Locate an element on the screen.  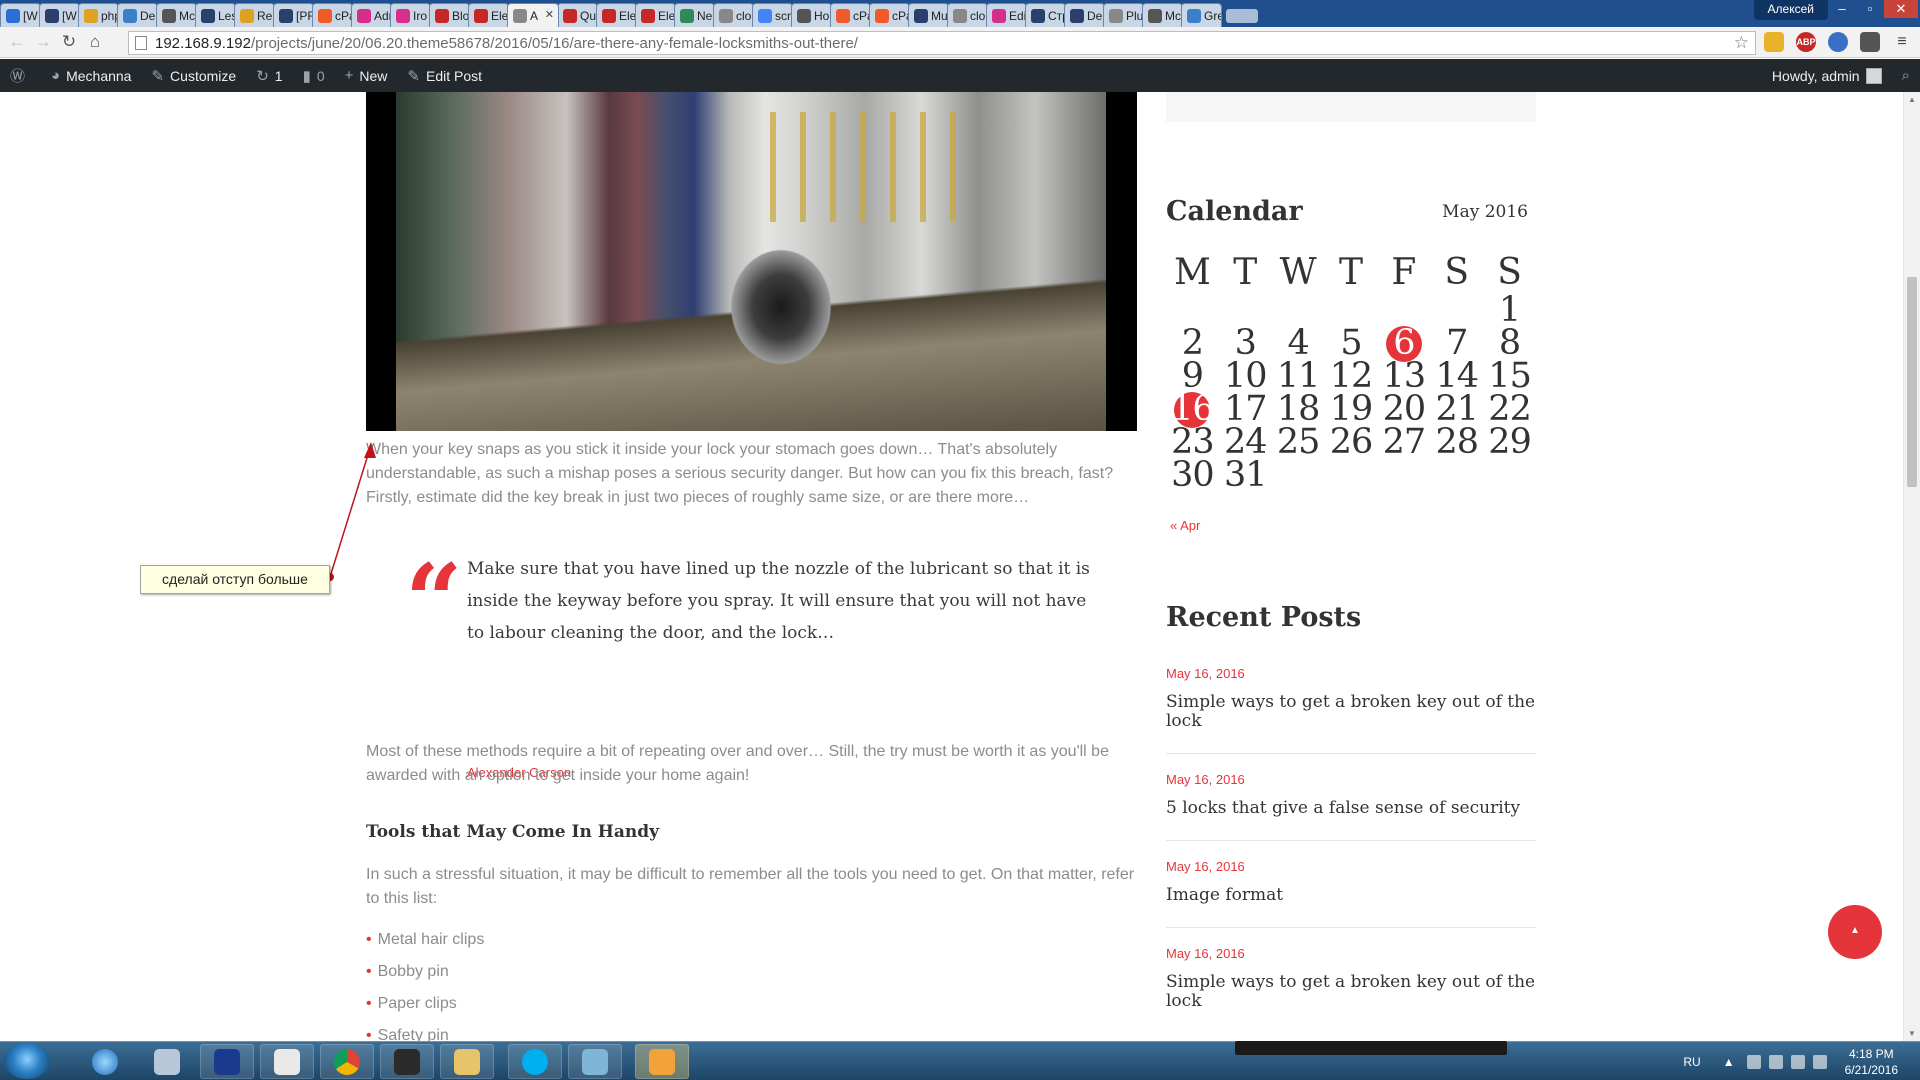
scroll-up-icon: ▲ is located at coordinates (1912, 99).